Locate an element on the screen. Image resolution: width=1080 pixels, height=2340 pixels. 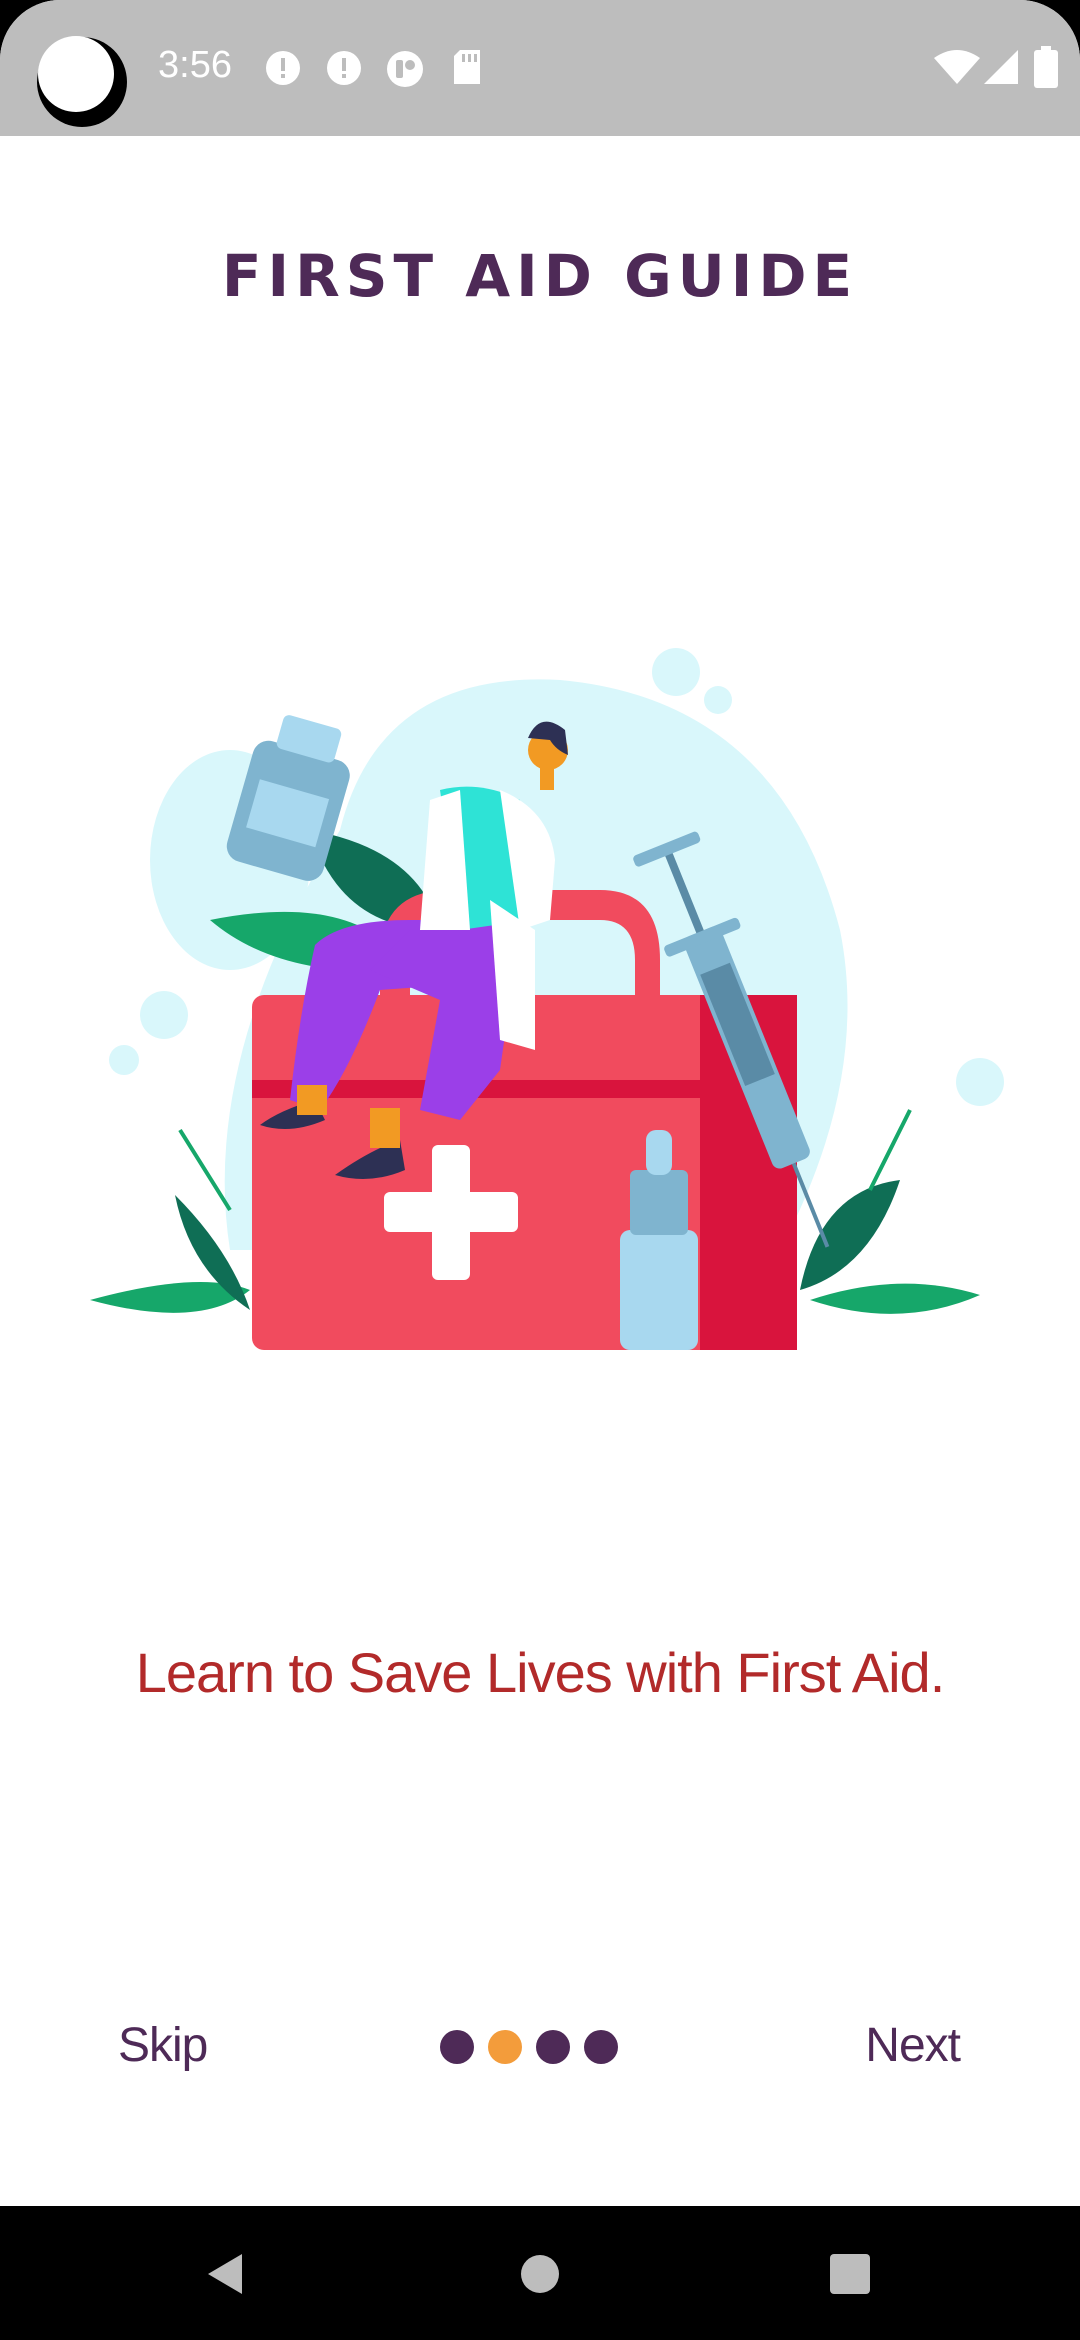
system-nav-bar is located at coordinates (540, 2273).